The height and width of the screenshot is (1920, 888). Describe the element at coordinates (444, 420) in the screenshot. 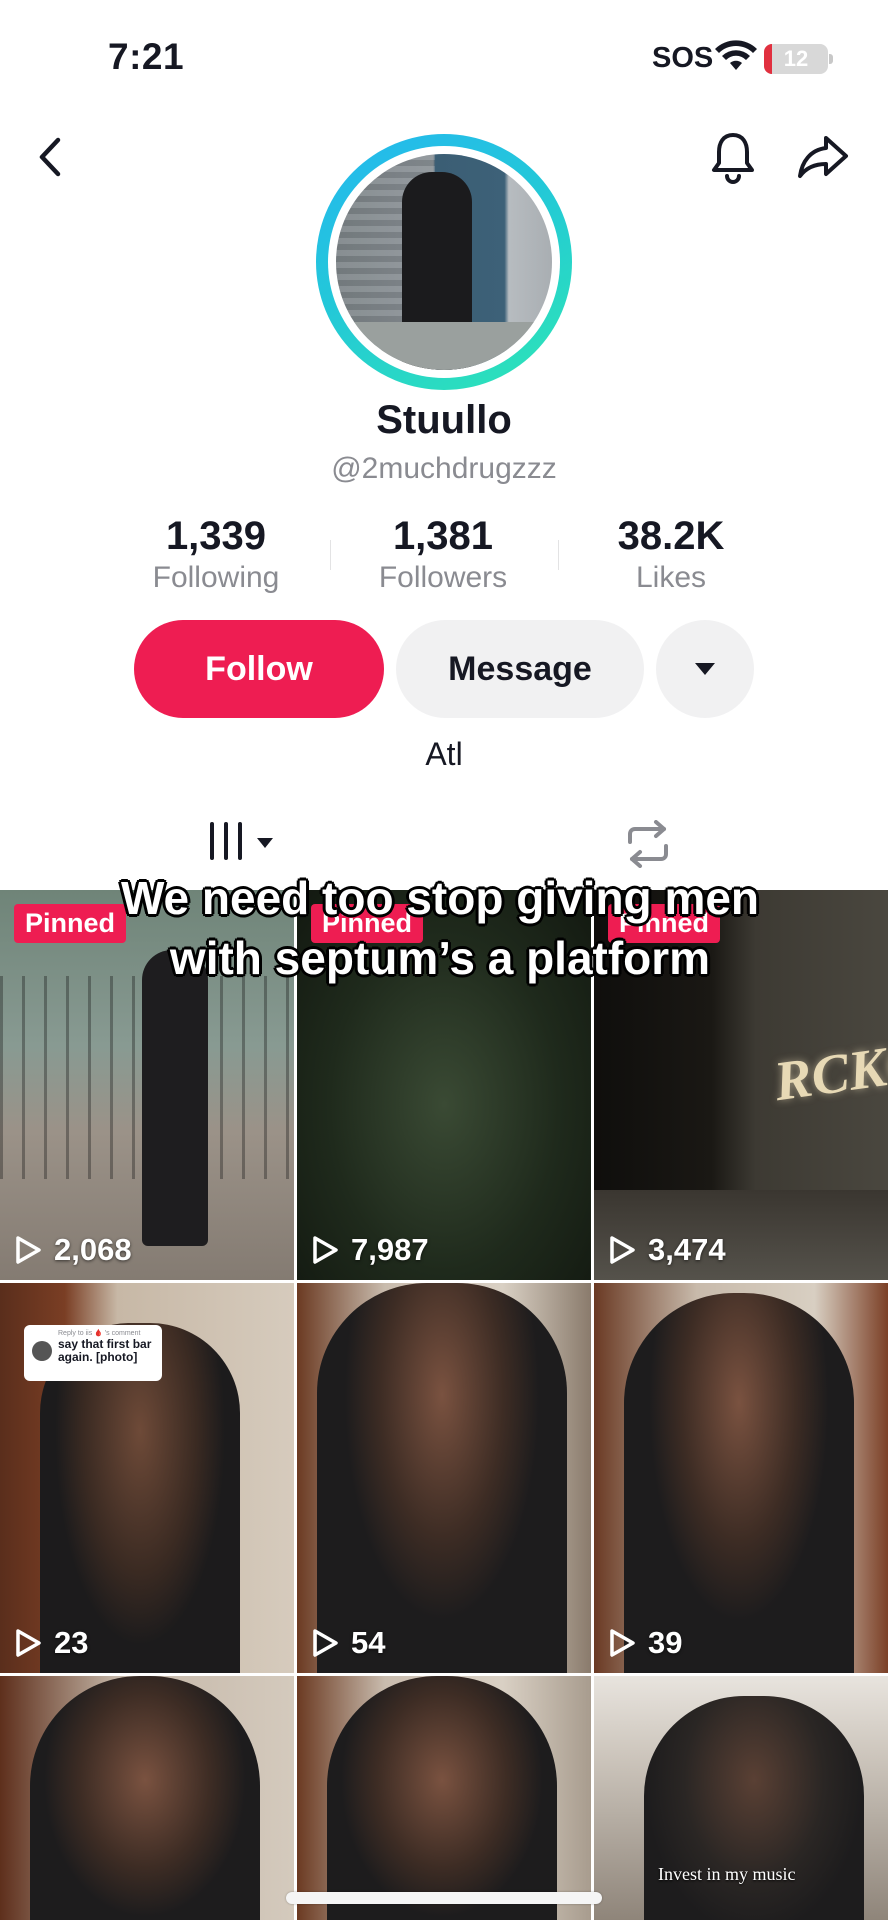

I see `display-name: Stuullo` at that location.